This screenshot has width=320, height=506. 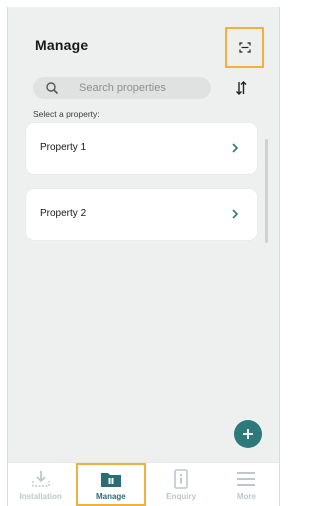 I want to click on sort-button, so click(x=241, y=88).